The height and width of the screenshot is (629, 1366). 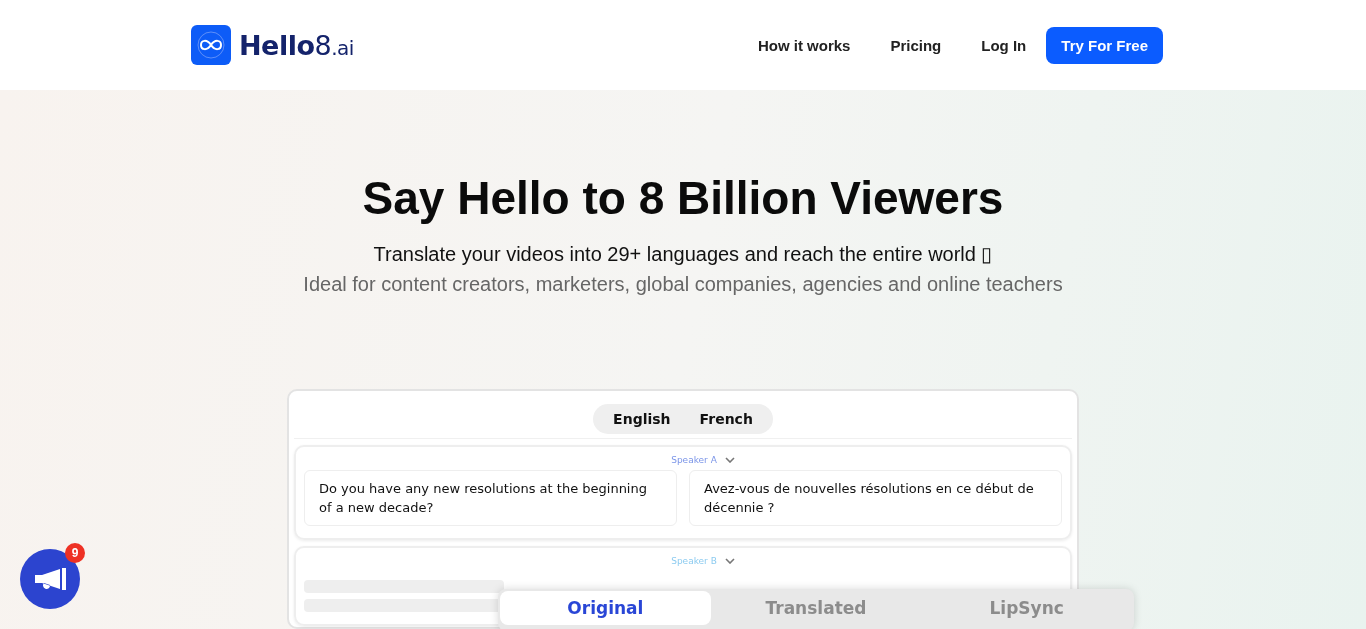 What do you see at coordinates (916, 45) in the screenshot?
I see `nav-link: Pricing` at bounding box center [916, 45].